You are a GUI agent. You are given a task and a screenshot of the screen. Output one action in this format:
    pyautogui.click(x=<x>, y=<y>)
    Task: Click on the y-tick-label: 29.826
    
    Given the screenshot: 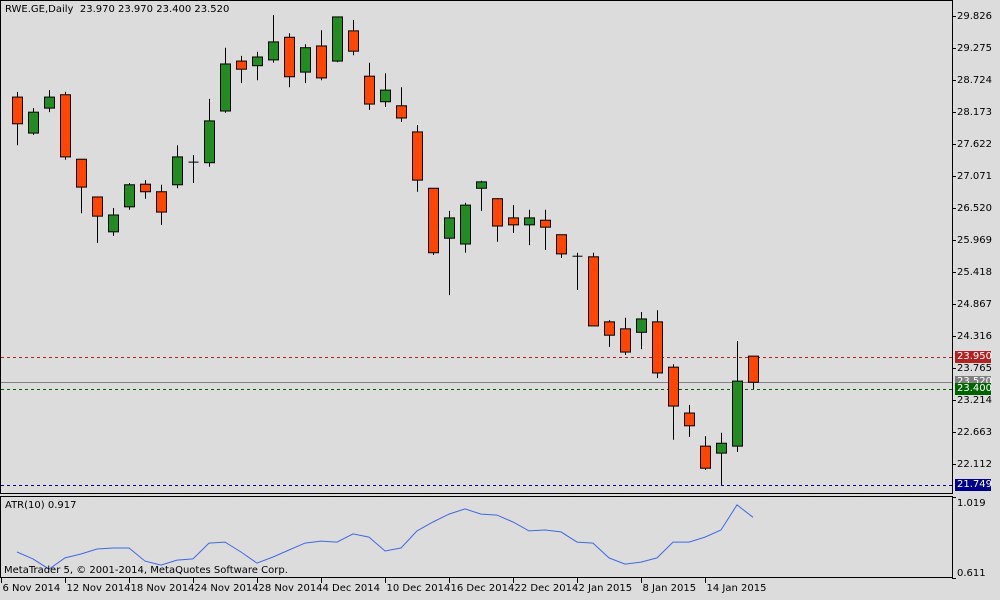 What is the action you would take?
    pyautogui.click(x=974, y=16)
    